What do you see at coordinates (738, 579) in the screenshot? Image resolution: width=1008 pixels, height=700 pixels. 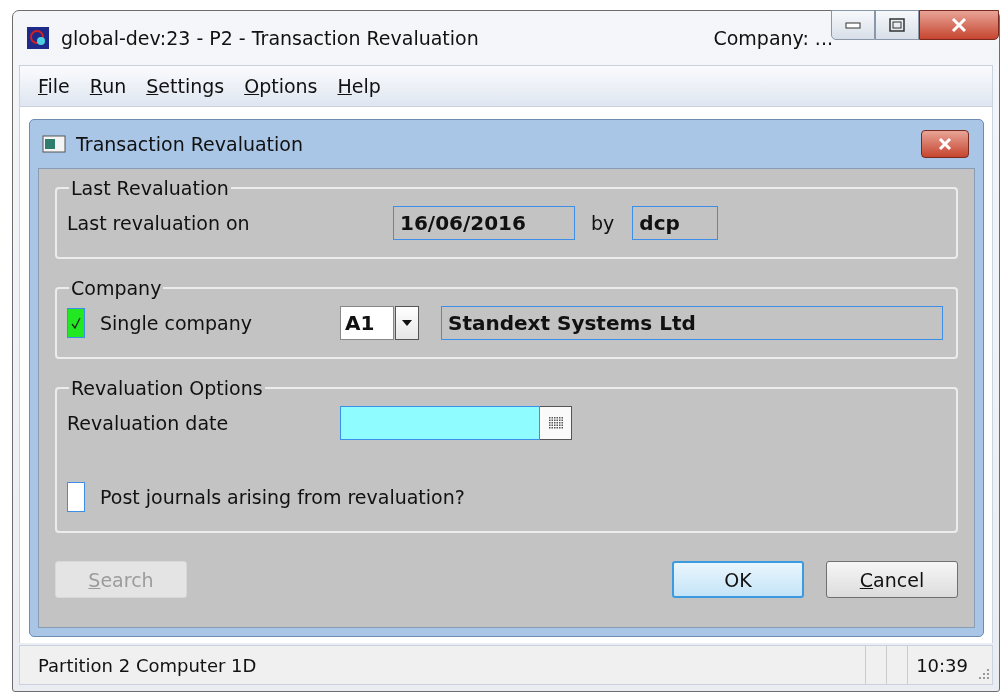 I see `ok-button: OK` at bounding box center [738, 579].